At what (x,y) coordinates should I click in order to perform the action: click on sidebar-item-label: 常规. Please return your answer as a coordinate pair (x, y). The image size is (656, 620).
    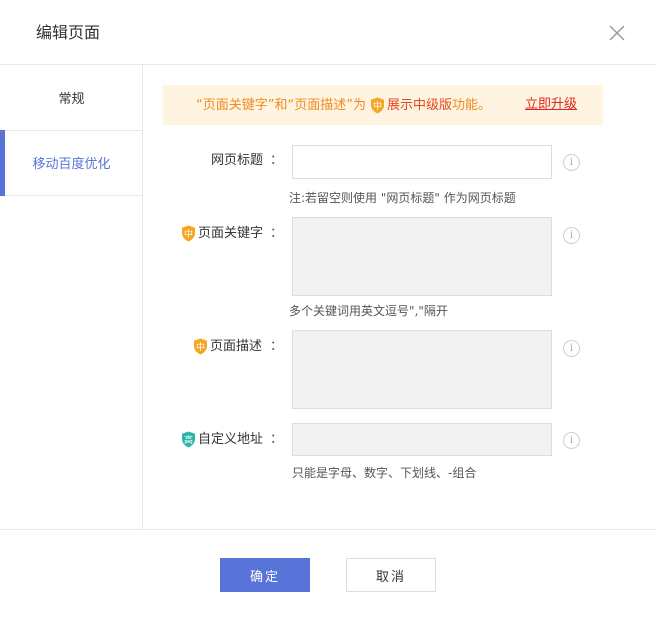
    Looking at the image, I should click on (71, 99).